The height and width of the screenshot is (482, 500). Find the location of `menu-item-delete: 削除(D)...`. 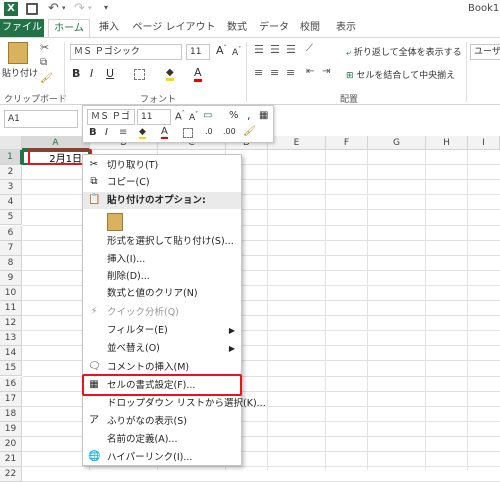

menu-item-delete: 削除(D)... is located at coordinates (162, 276).